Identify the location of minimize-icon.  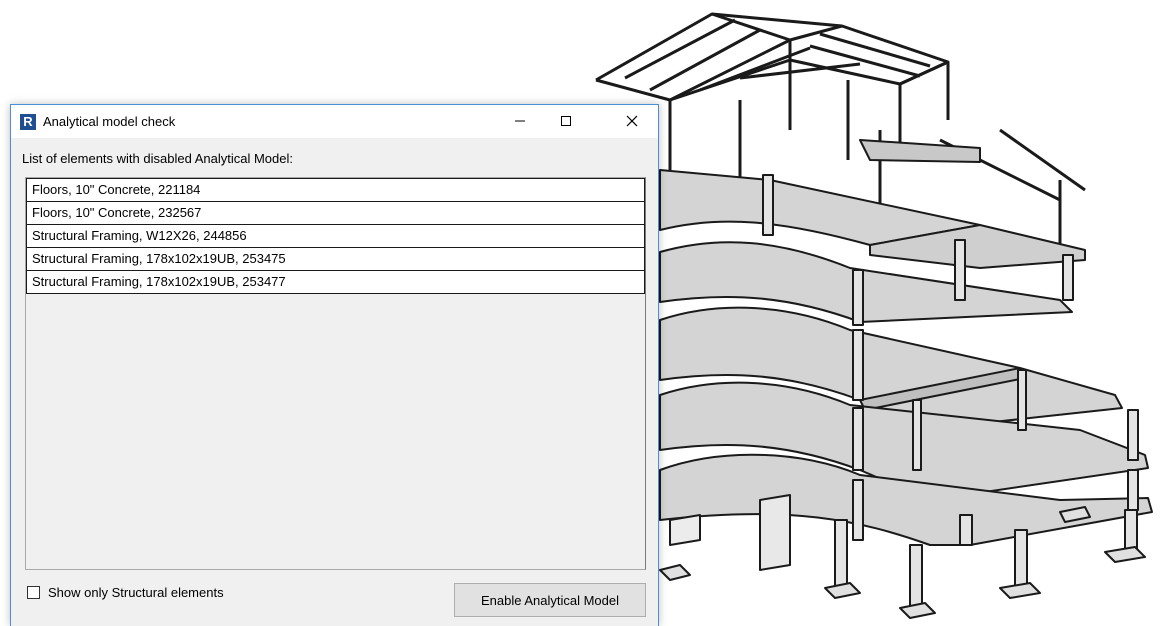
(520, 121).